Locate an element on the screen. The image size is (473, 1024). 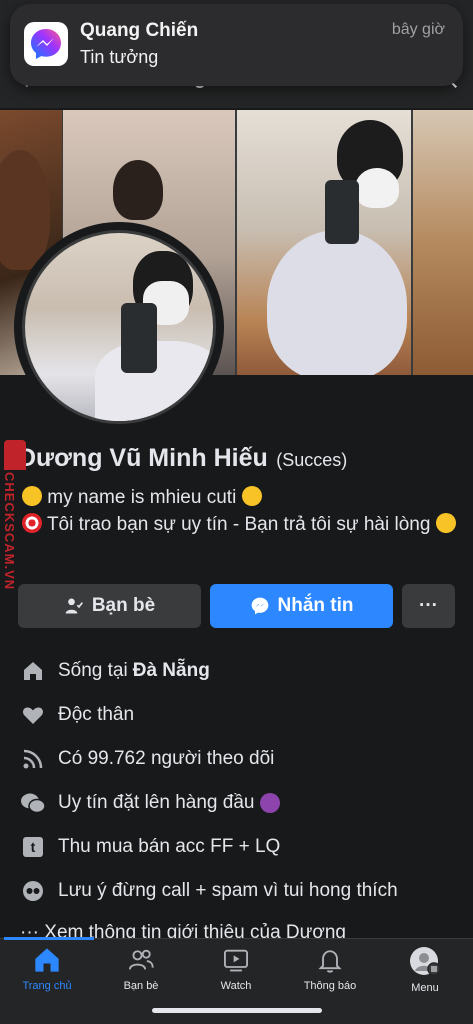
info-relationship: Độc thân is located at coordinates (240, 715).